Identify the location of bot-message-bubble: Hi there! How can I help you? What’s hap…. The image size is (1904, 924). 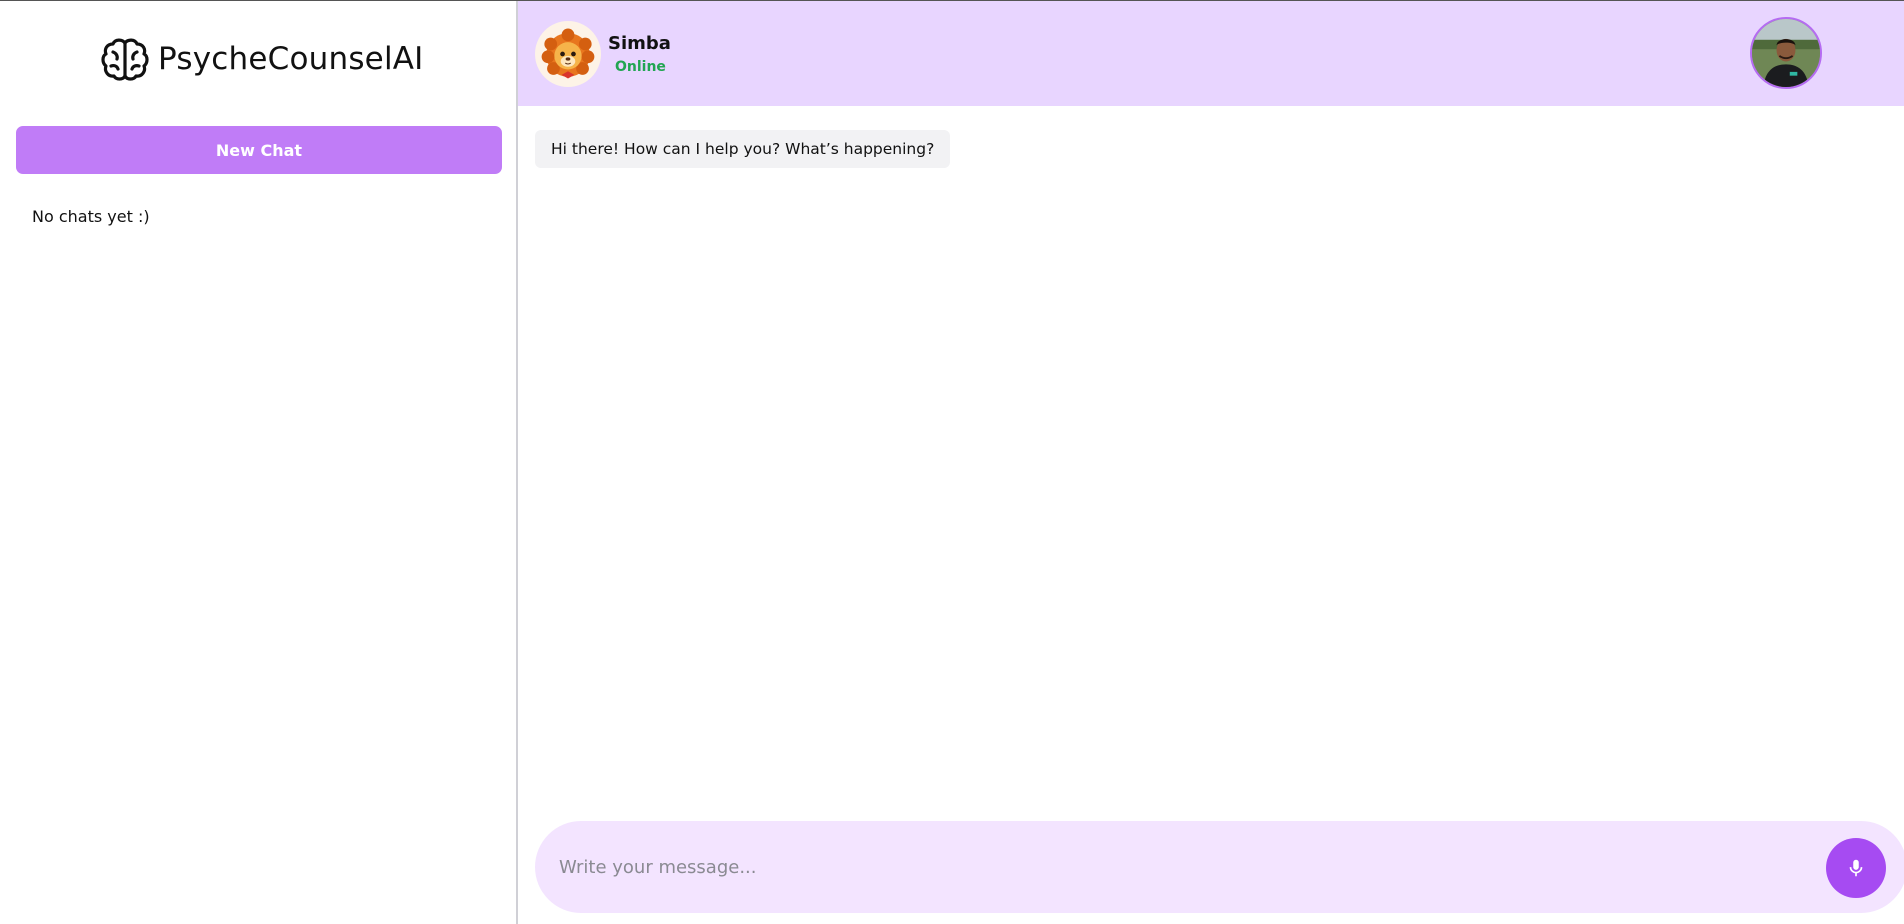
(743, 149).